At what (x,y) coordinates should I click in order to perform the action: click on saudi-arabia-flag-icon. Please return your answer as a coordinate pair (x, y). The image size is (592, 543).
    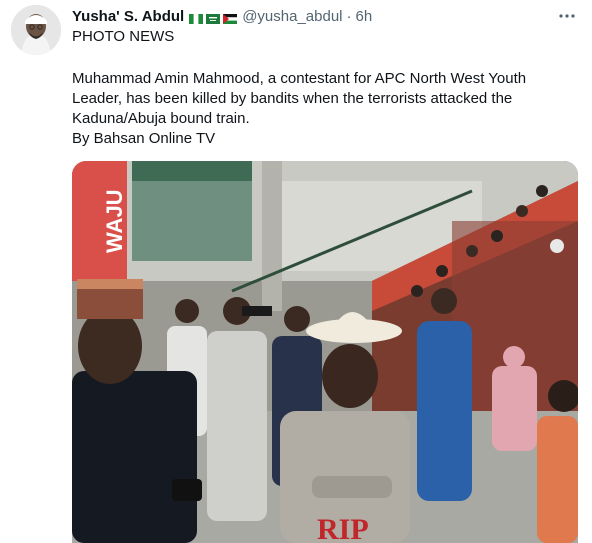
    Looking at the image, I should click on (213, 17).